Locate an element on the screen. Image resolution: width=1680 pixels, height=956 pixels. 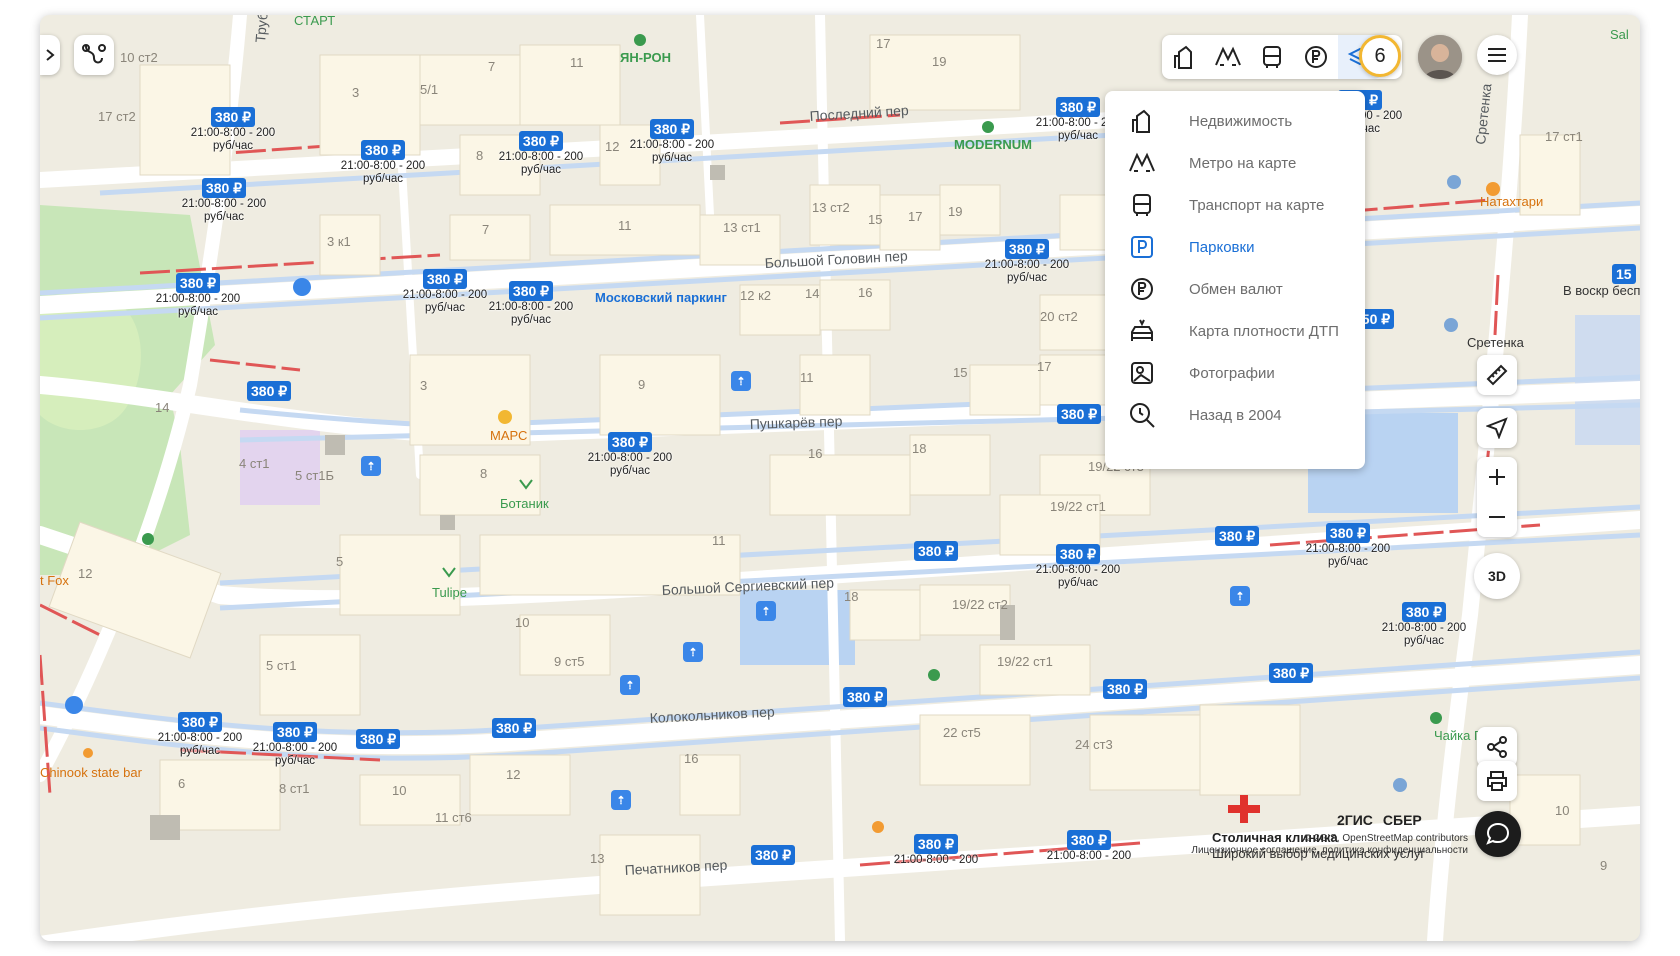
zoom-in-button is located at coordinates (1497, 477).